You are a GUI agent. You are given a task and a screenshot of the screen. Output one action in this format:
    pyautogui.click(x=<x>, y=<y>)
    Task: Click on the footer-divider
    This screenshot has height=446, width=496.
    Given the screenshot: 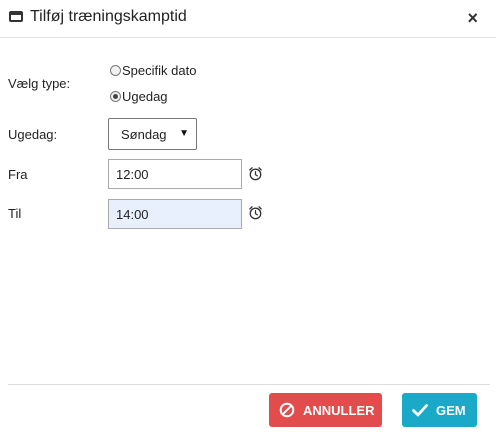 What is the action you would take?
    pyautogui.click(x=249, y=384)
    